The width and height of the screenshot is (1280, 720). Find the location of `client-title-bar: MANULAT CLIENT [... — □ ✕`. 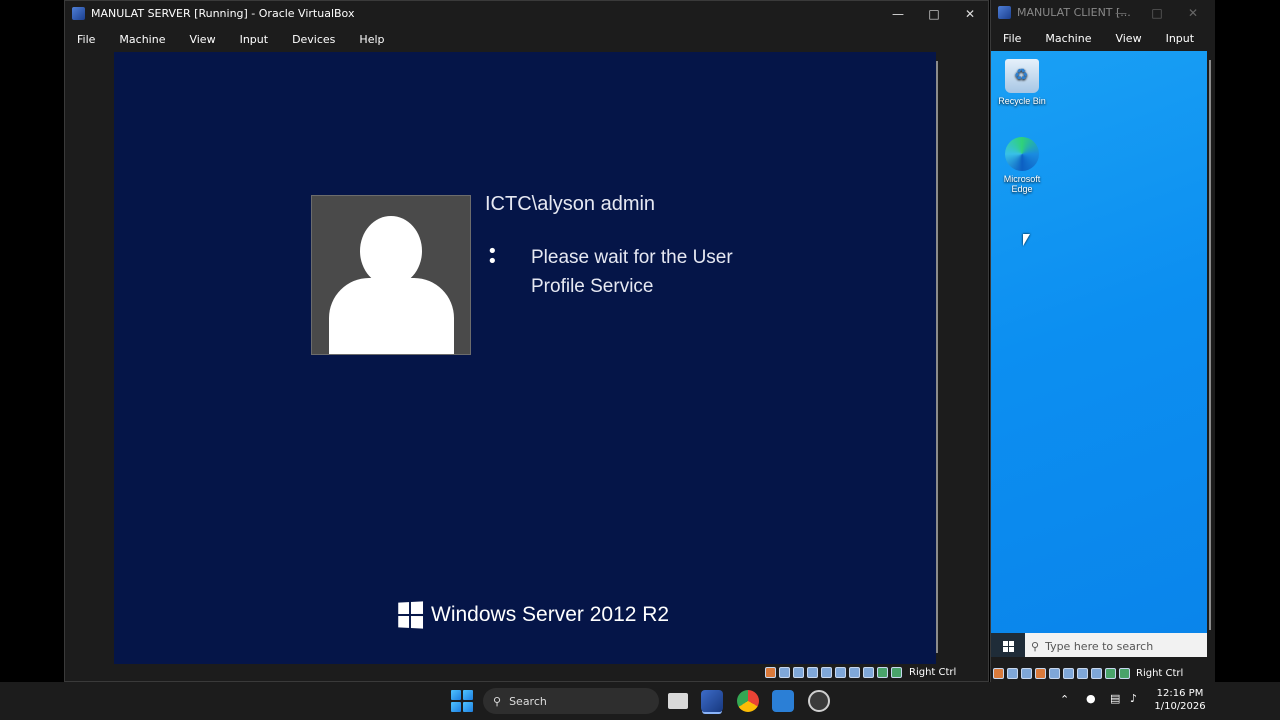

client-title-bar: MANULAT CLIENT [... — □ ✕ is located at coordinates (1103, 12).